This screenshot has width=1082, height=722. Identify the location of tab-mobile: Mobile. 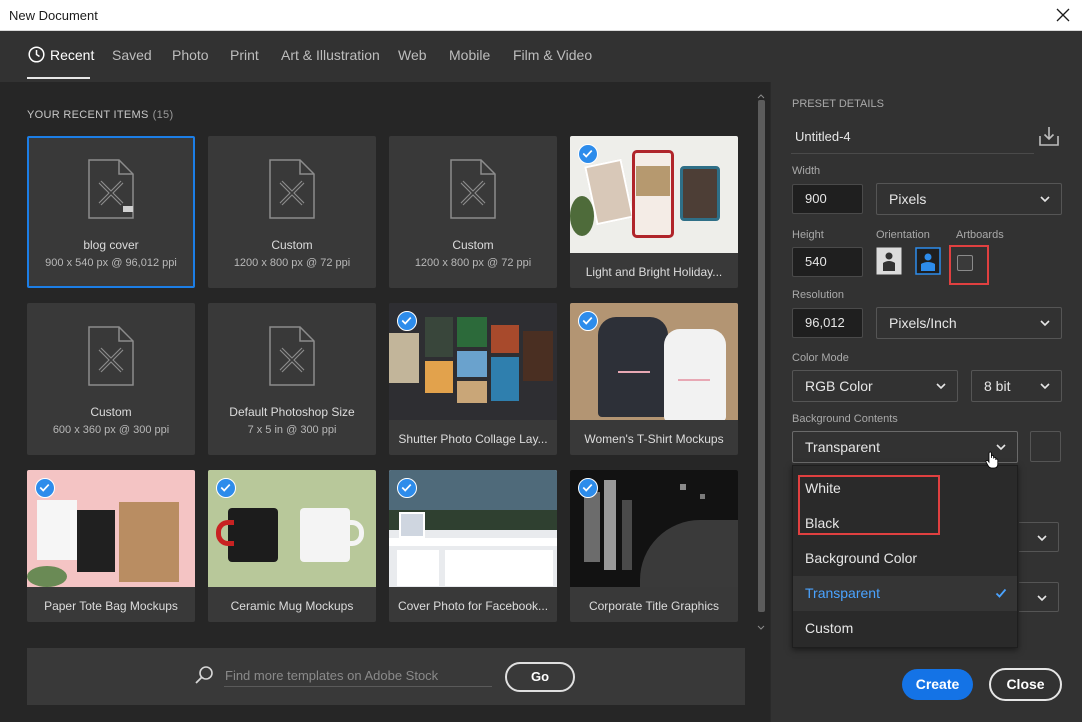
(469, 55).